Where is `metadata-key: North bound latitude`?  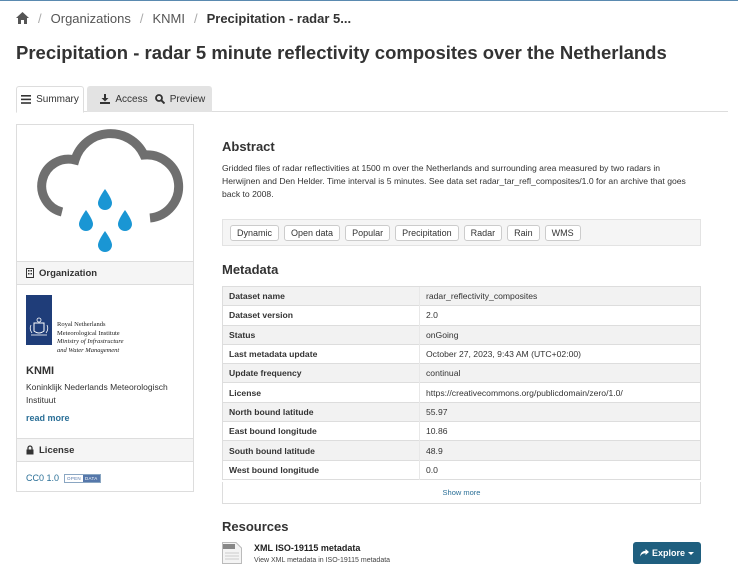 metadata-key: North bound latitude is located at coordinates (321, 411).